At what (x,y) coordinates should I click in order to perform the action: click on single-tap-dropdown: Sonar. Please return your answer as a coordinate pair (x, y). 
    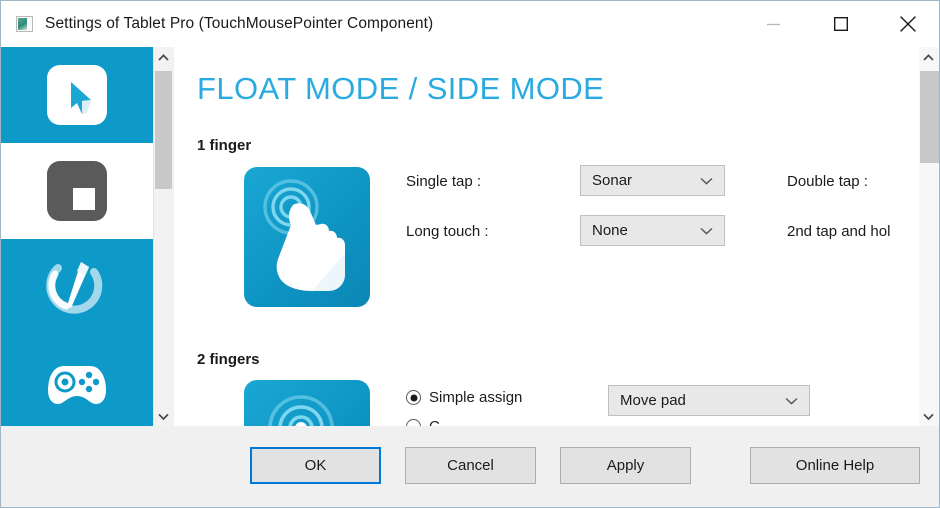
    Looking at the image, I should click on (652, 180).